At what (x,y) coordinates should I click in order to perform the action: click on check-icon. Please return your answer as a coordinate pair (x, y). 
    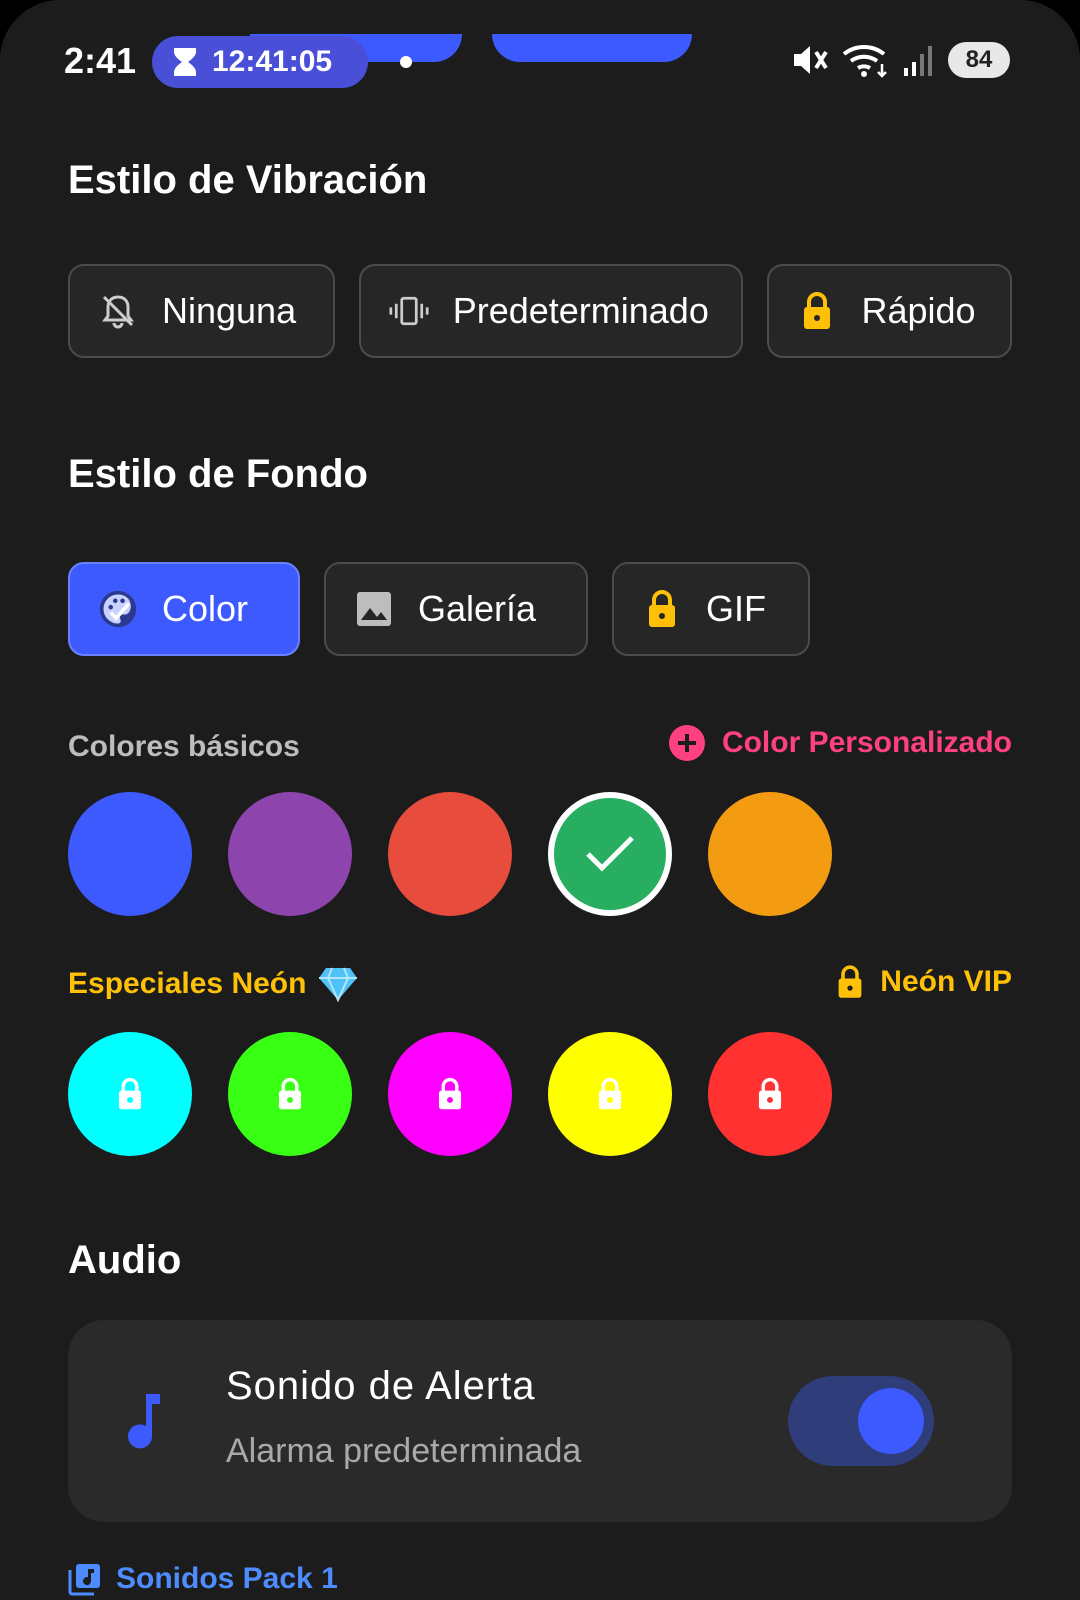
    Looking at the image, I should click on (610, 854).